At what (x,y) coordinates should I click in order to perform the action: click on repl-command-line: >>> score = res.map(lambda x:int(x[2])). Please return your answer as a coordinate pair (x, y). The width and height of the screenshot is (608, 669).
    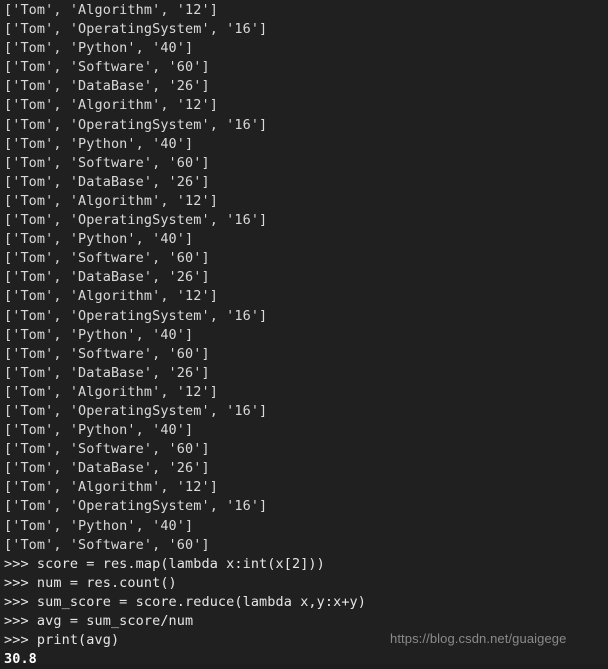
    Looking at the image, I should click on (164, 563).